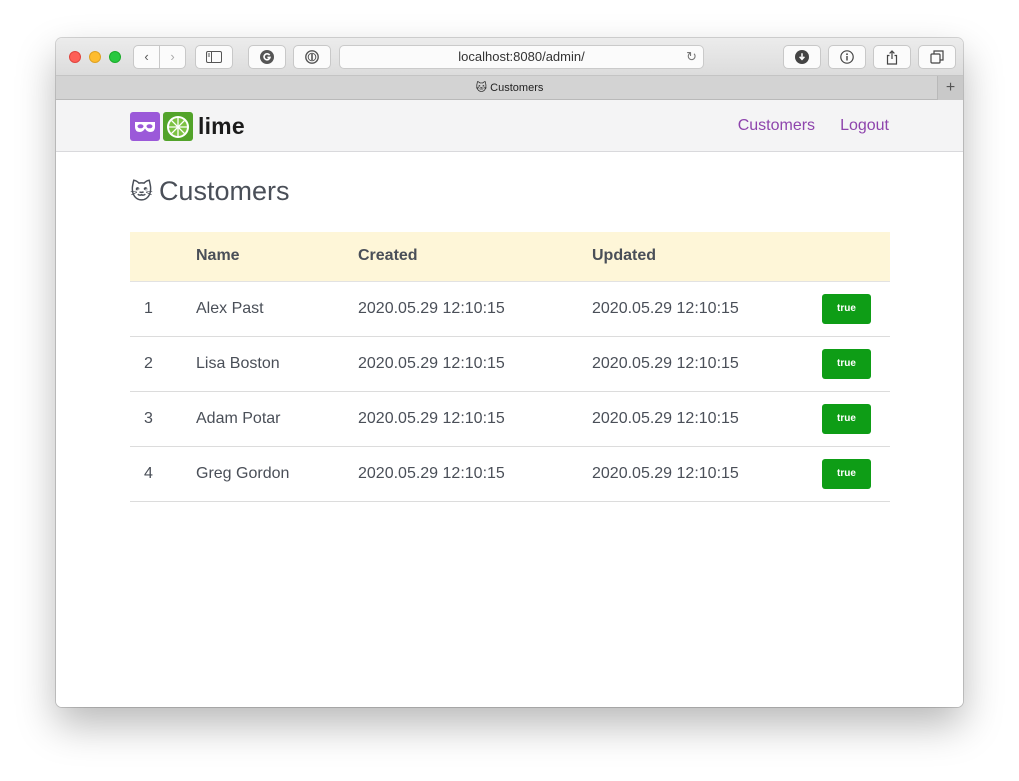 This screenshot has width=1019, height=781. Describe the element at coordinates (277, 309) in the screenshot. I see `row-name-link: Alex Past` at that location.